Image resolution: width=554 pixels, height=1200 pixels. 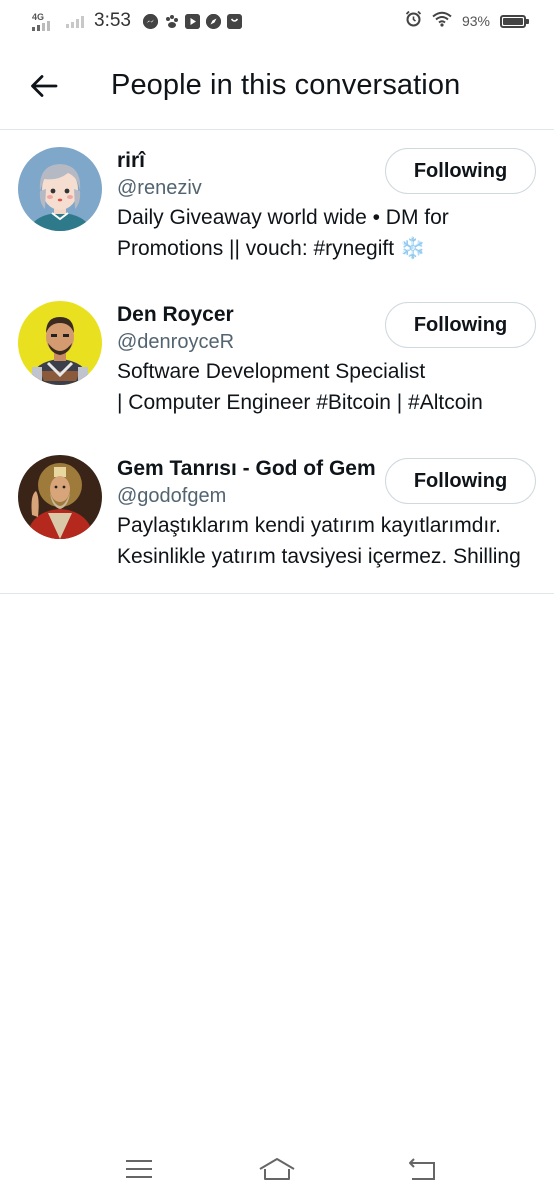 What do you see at coordinates (42, 21) in the screenshot?
I see `cellular-signal-icon: 4G` at bounding box center [42, 21].